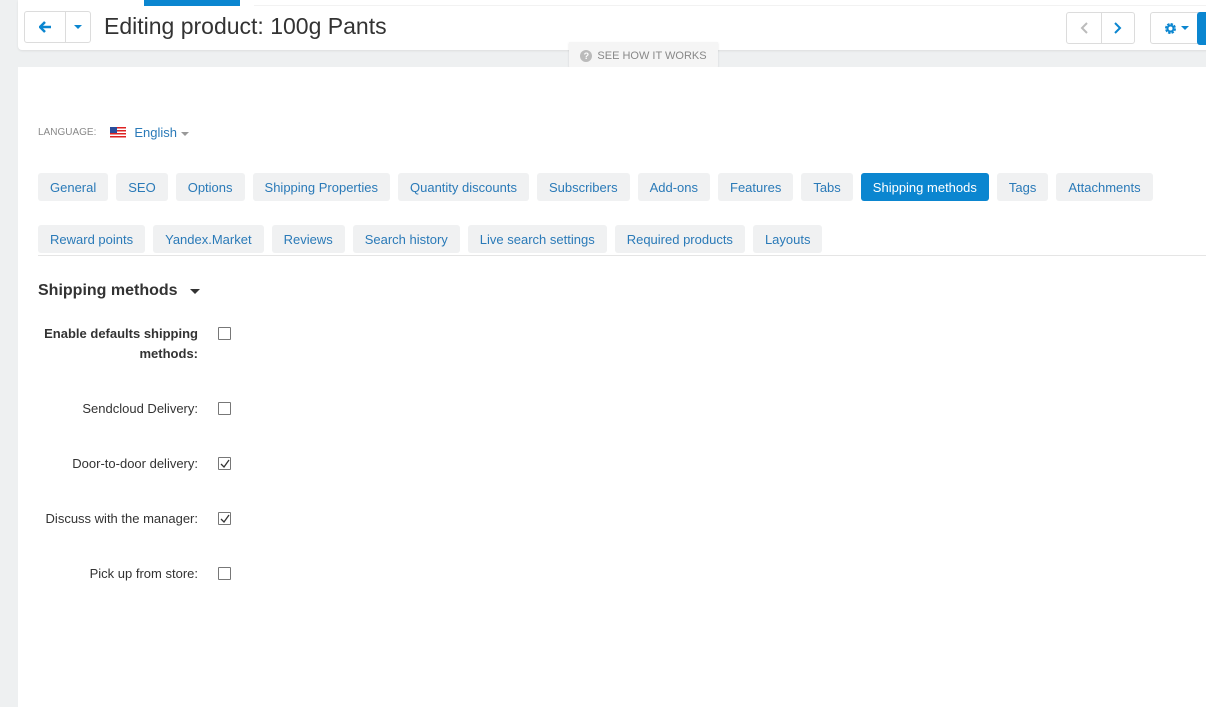 This screenshot has height=707, width=1206. What do you see at coordinates (192, 3) in the screenshot?
I see `active-menu-indicator` at bounding box center [192, 3].